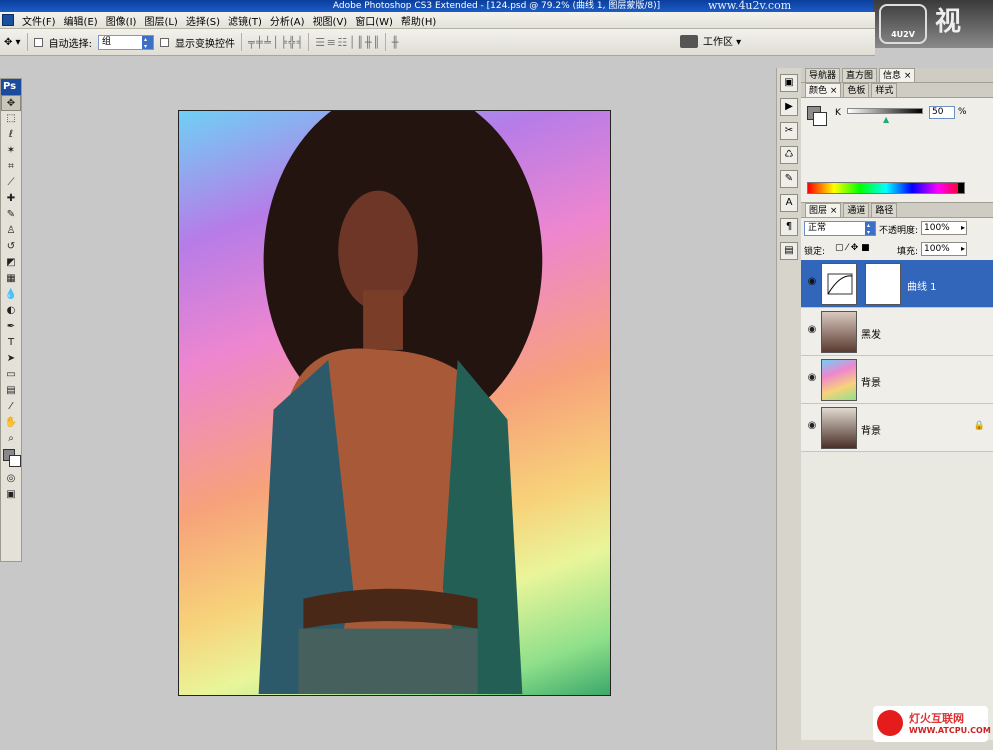  Describe the element at coordinates (11, 423) in the screenshot. I see `hand-tool-icon: ✋` at that location.